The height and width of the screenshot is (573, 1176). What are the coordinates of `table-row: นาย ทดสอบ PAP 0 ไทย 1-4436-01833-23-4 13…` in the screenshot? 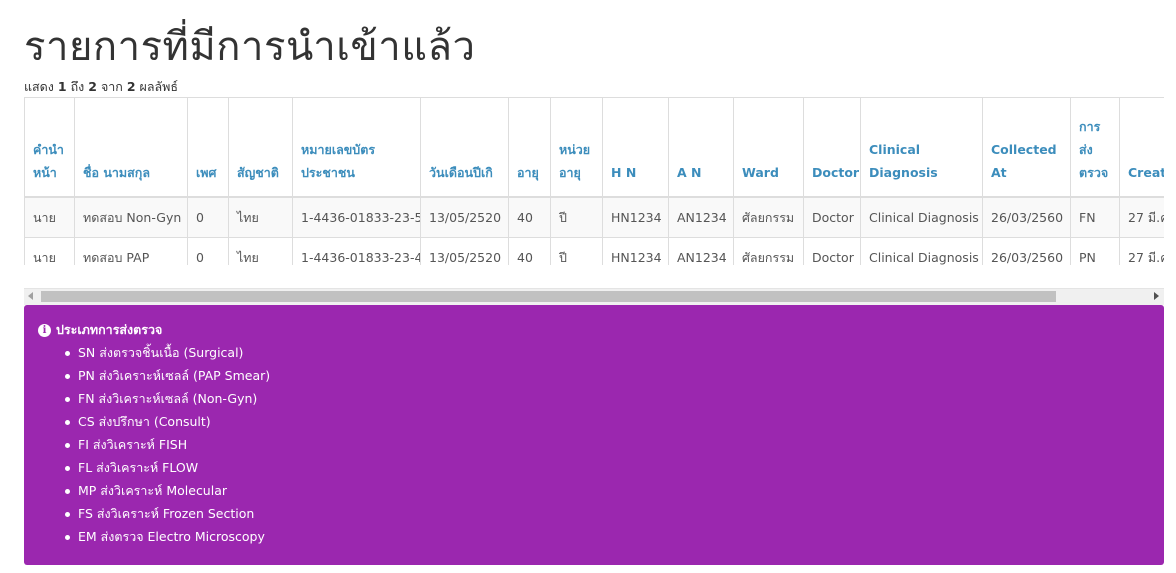 It's located at (594, 251).